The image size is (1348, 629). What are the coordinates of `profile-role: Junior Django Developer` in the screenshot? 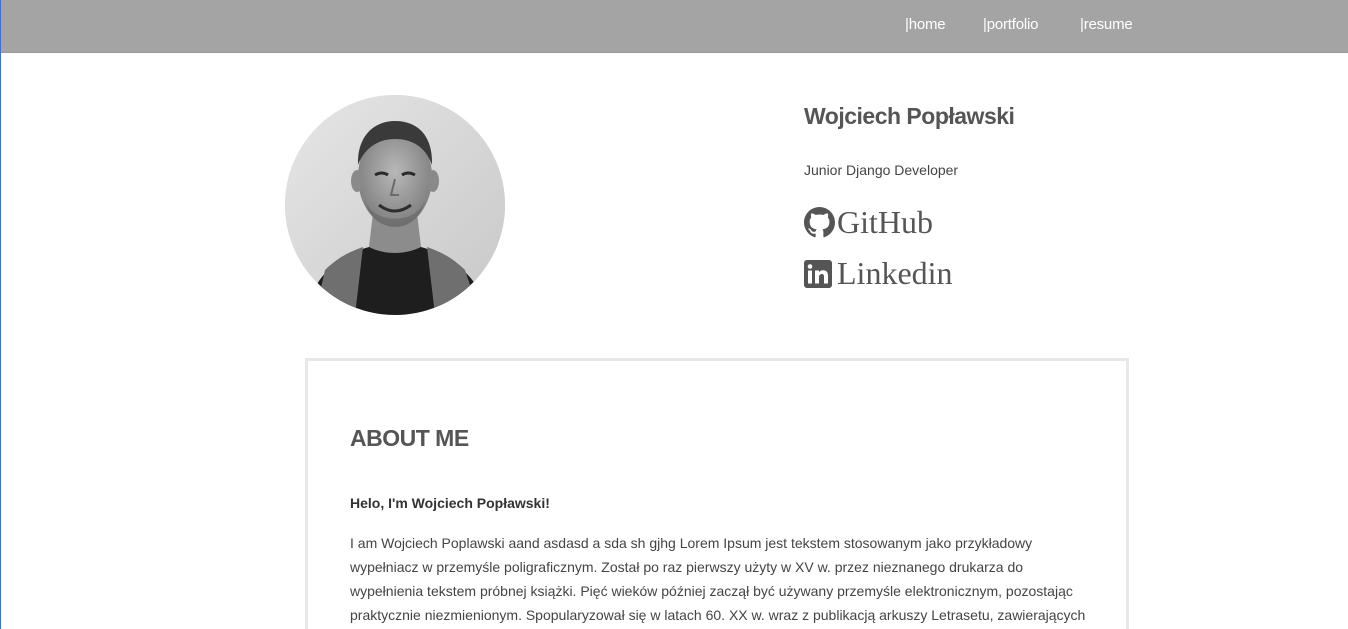 It's located at (881, 170).